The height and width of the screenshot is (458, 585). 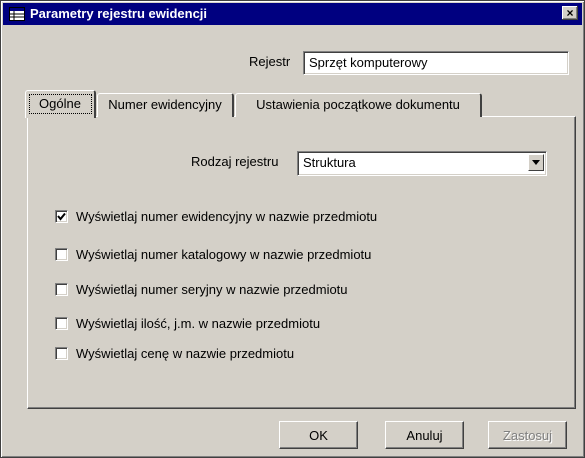 I want to click on apply-button: Zastosuj, so click(x=527, y=435).